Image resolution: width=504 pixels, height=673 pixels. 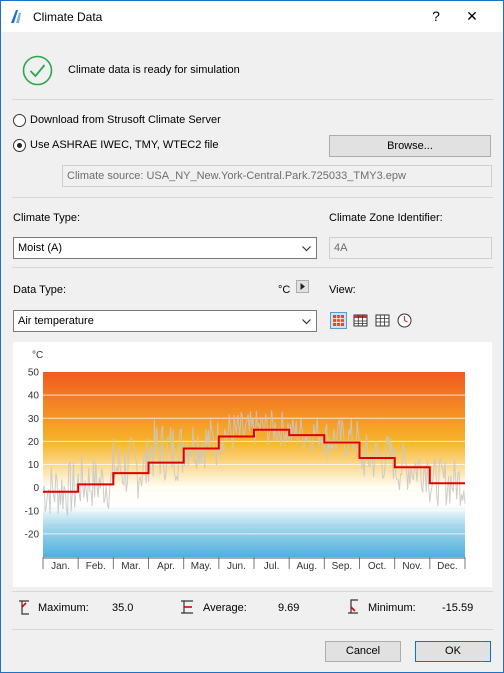 I want to click on minimum-icon, so click(x=353, y=606).